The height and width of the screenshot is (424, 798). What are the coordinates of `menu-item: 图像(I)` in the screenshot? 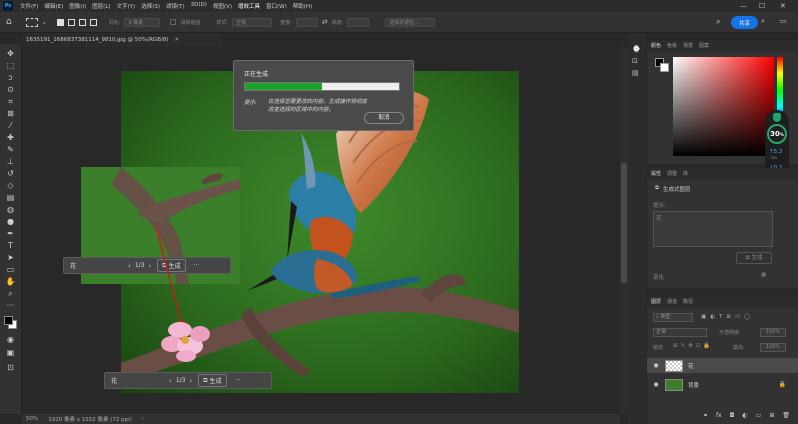 It's located at (77, 6).